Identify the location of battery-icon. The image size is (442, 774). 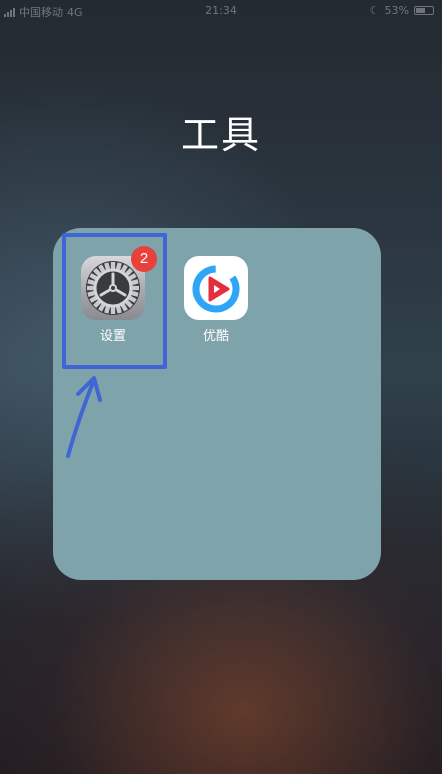
(424, 10).